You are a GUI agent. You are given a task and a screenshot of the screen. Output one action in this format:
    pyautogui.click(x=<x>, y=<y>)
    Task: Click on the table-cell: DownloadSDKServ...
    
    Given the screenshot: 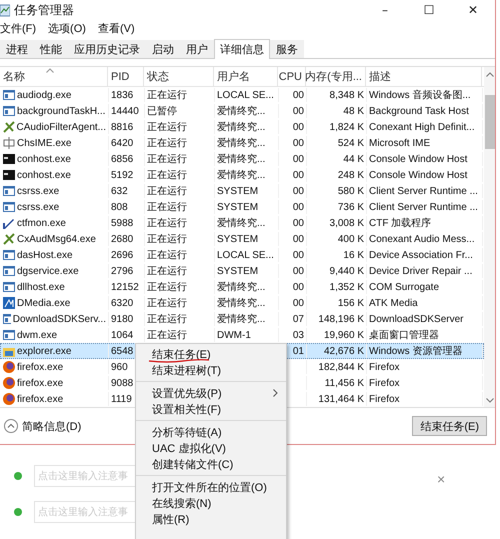 What is the action you would take?
    pyautogui.click(x=59, y=319)
    